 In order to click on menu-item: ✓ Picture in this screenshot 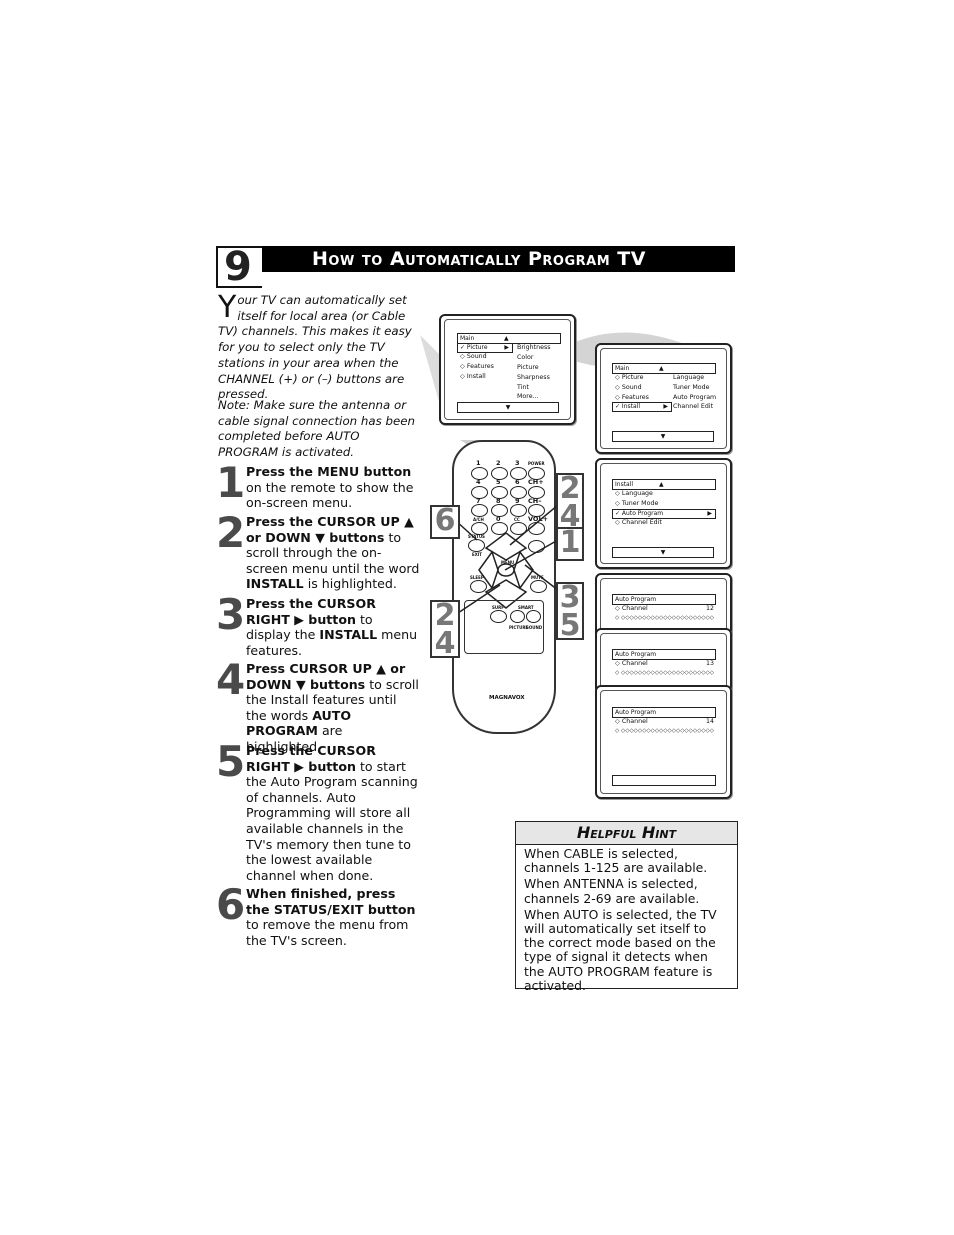, I will do `click(474, 347)`.